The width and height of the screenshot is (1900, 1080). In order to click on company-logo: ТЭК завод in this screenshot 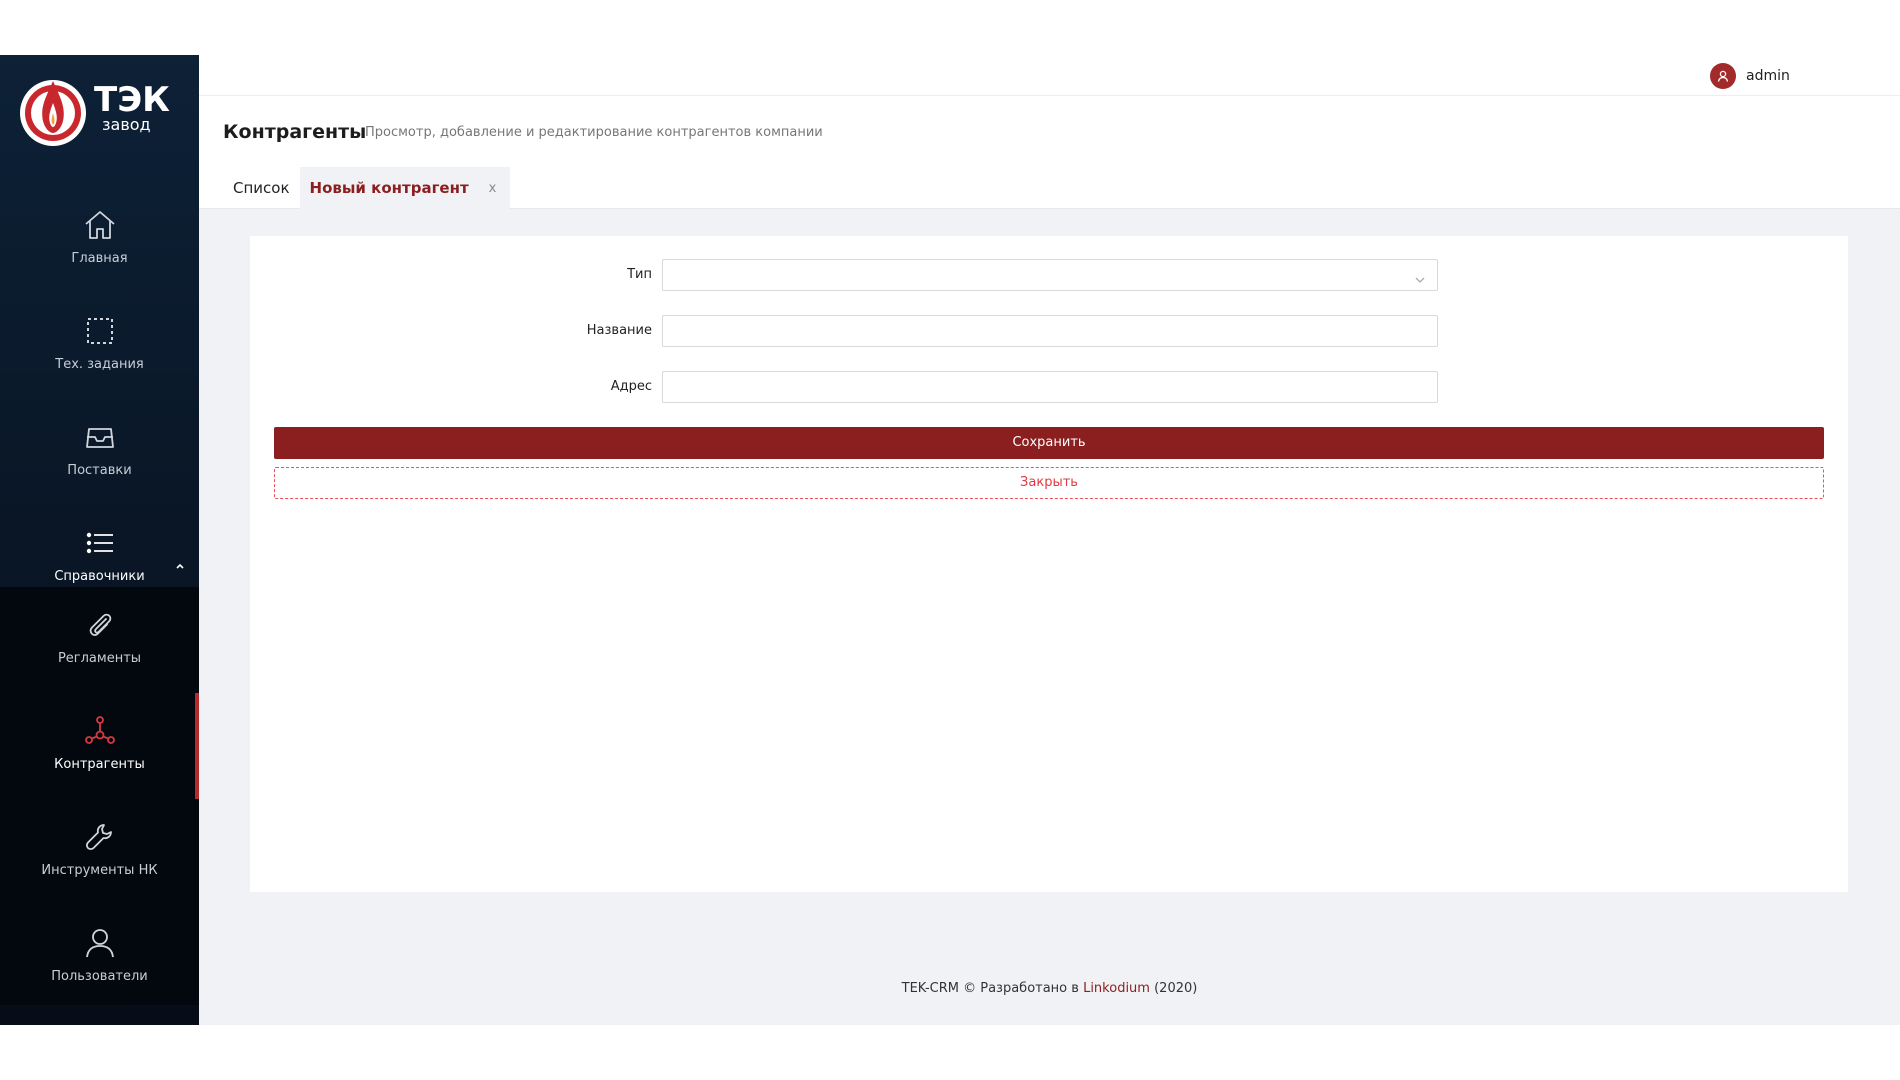, I will do `click(103, 115)`.